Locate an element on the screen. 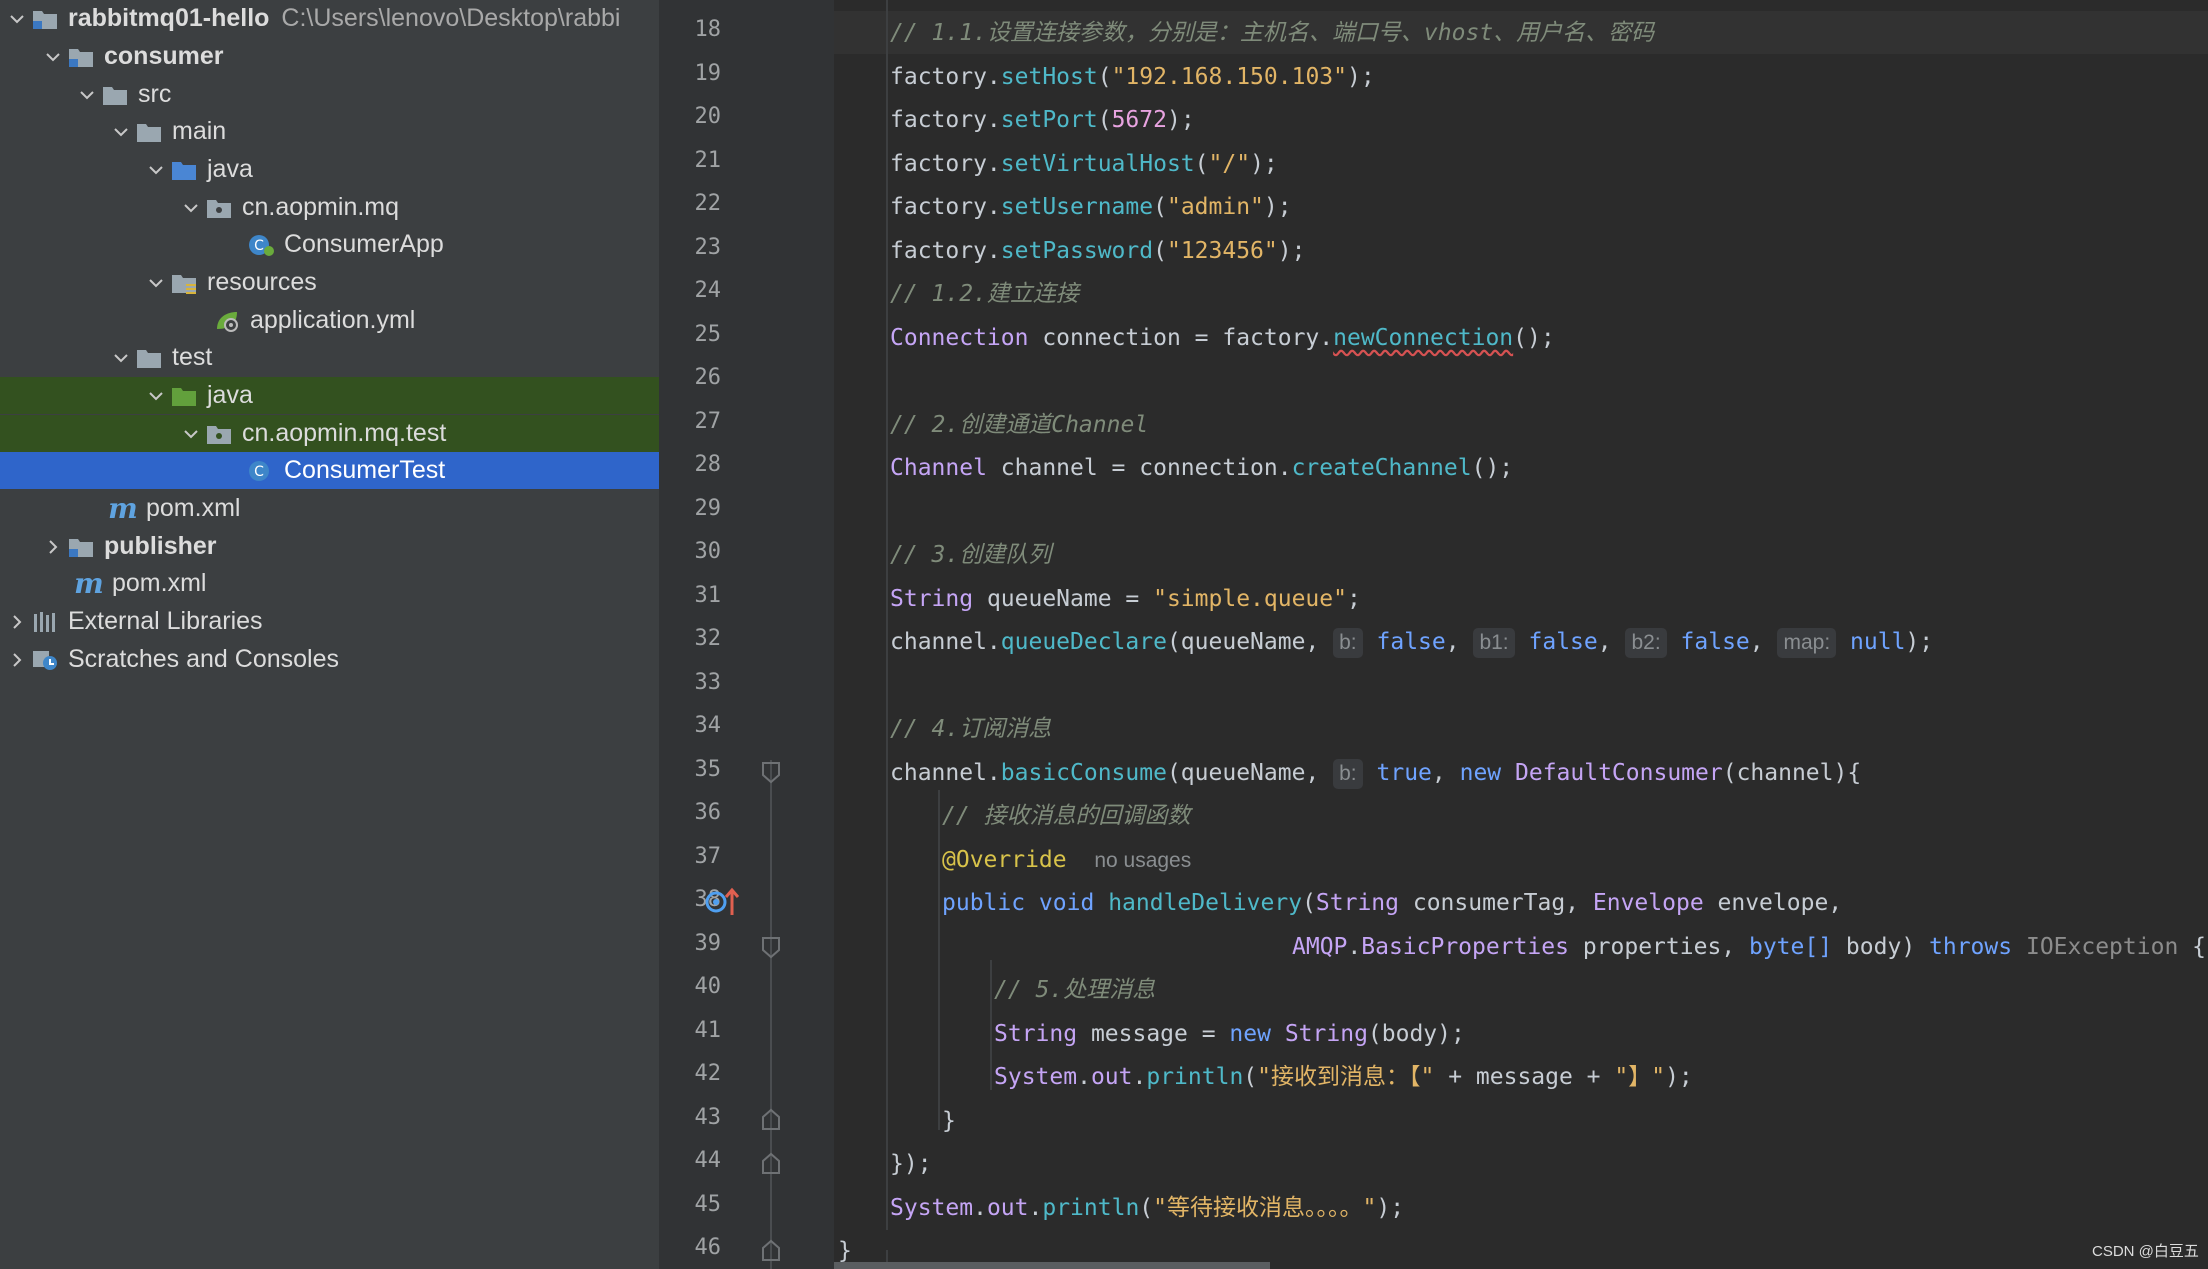 This screenshot has height=1269, width=2208. code-line-44: }); is located at coordinates (911, 1164).